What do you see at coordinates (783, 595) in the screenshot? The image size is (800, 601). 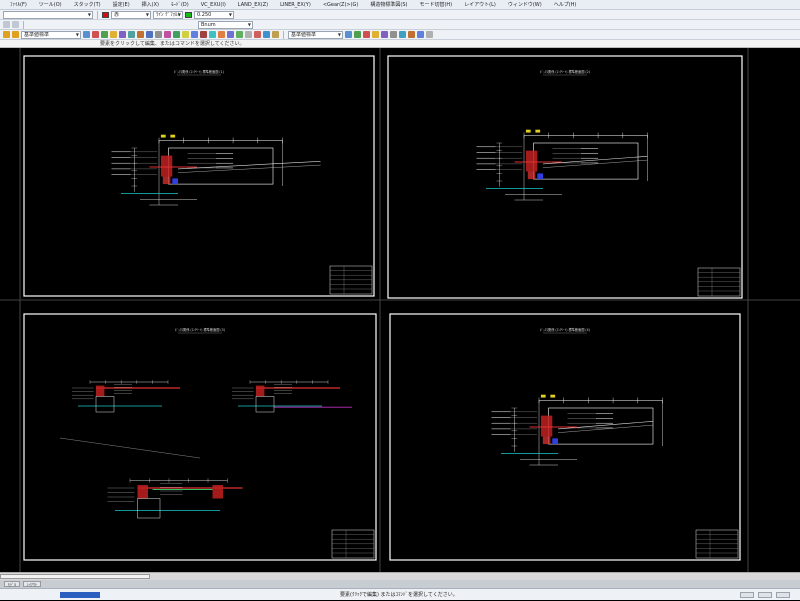 I see `ortho-toggle` at bounding box center [783, 595].